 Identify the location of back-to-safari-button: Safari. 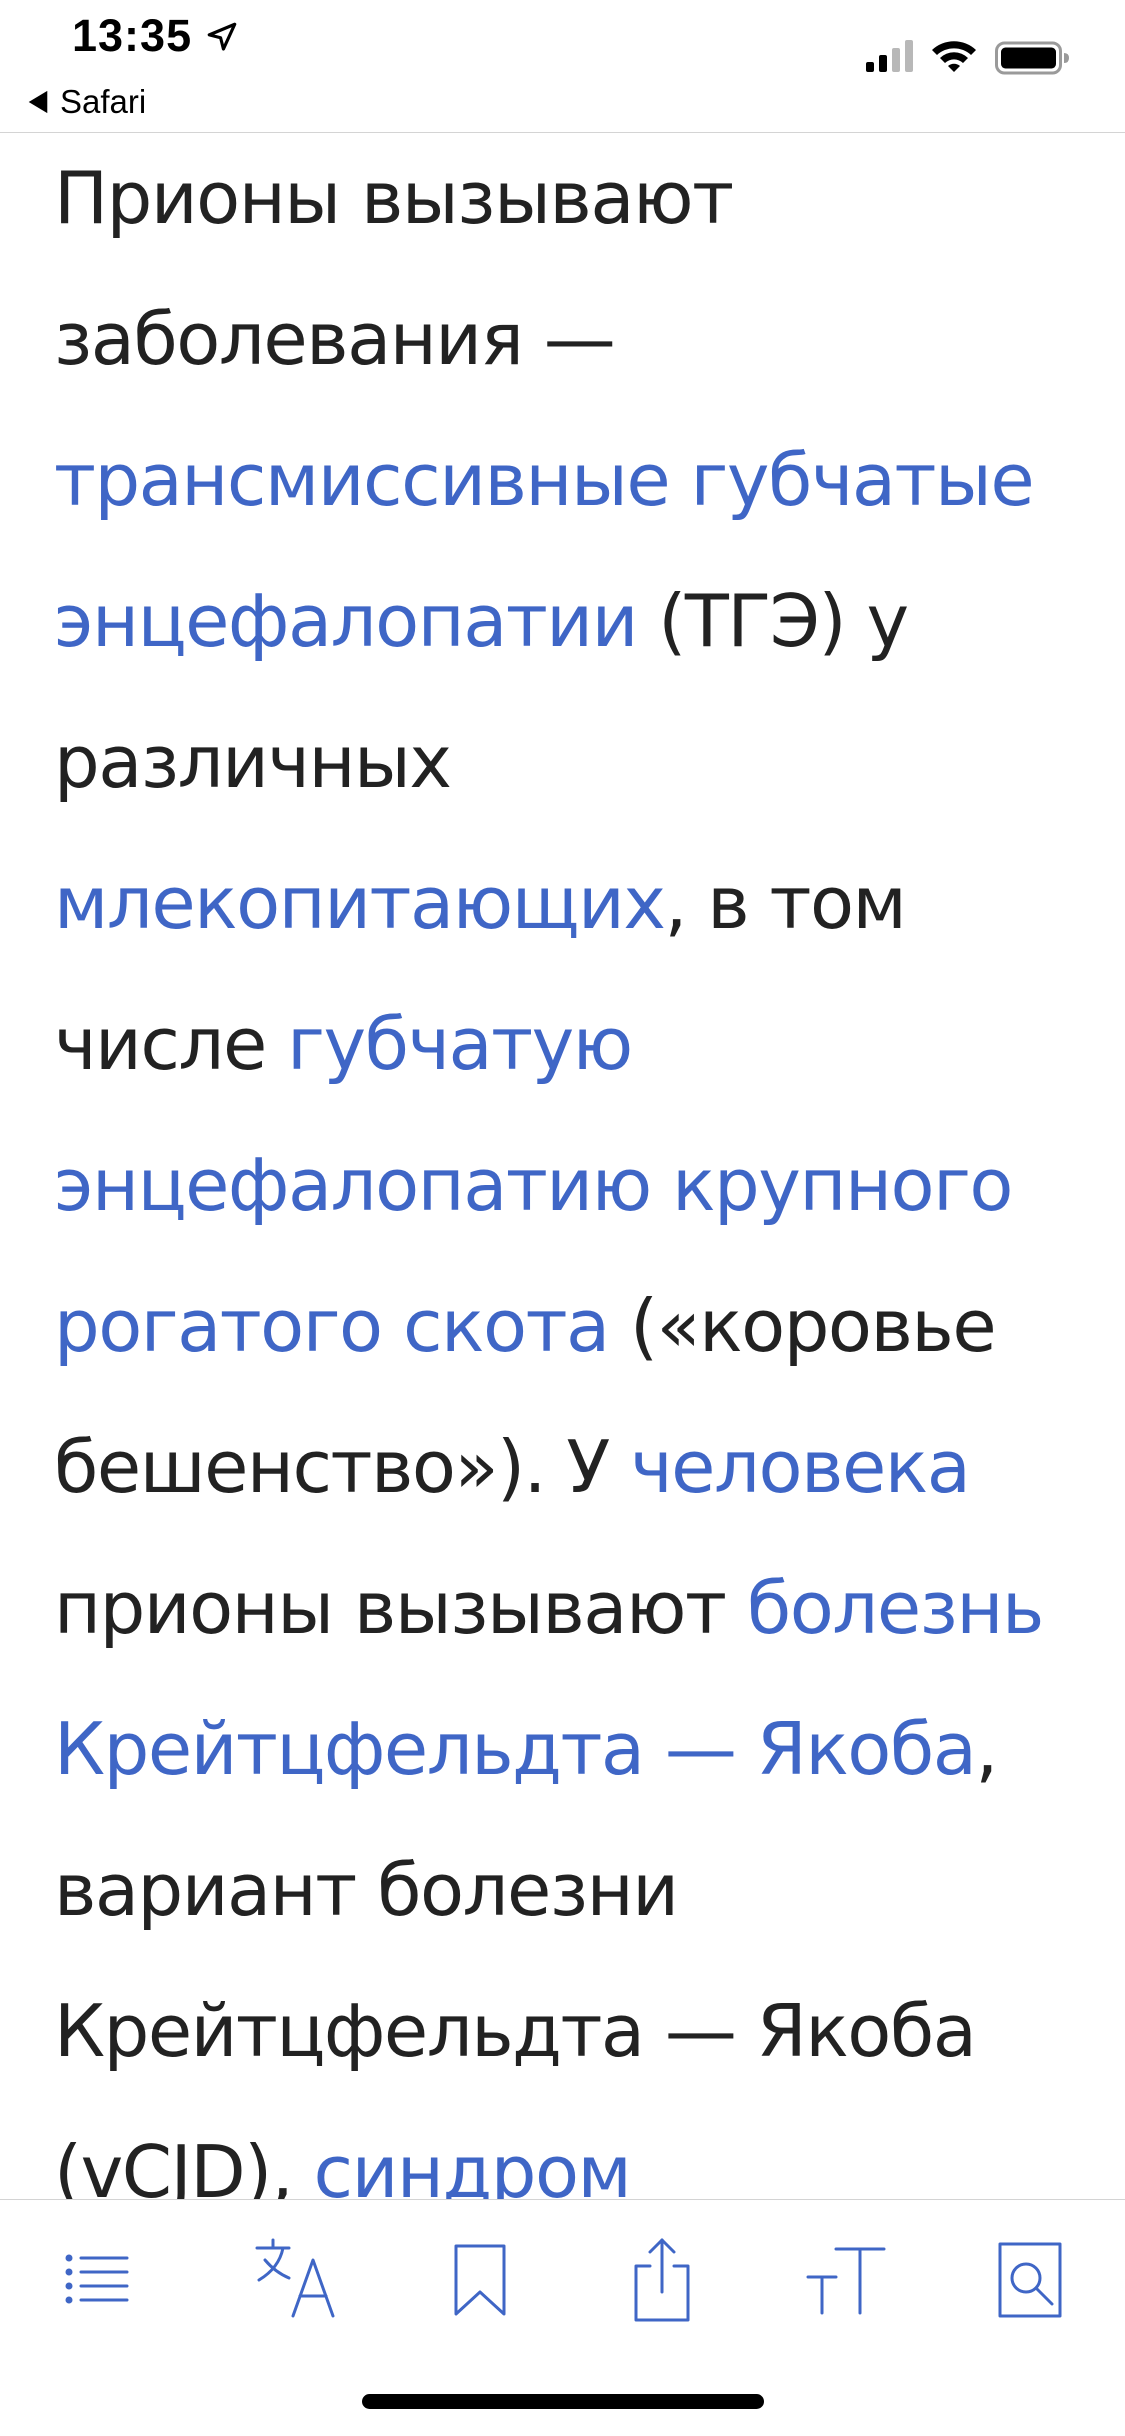
(86, 102).